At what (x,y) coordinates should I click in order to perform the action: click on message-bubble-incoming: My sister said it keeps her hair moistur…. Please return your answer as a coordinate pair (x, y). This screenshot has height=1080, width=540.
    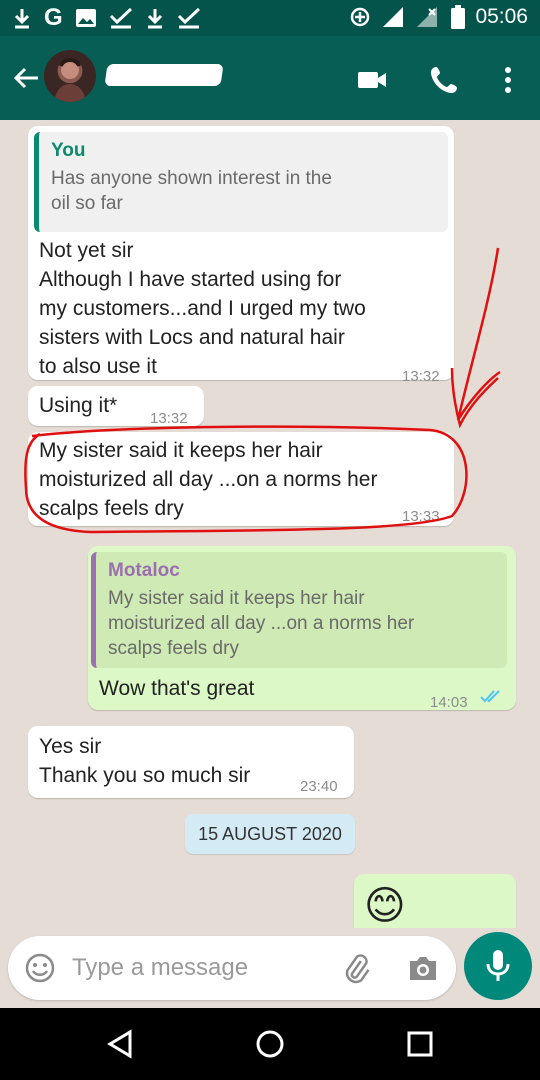
    Looking at the image, I should click on (241, 479).